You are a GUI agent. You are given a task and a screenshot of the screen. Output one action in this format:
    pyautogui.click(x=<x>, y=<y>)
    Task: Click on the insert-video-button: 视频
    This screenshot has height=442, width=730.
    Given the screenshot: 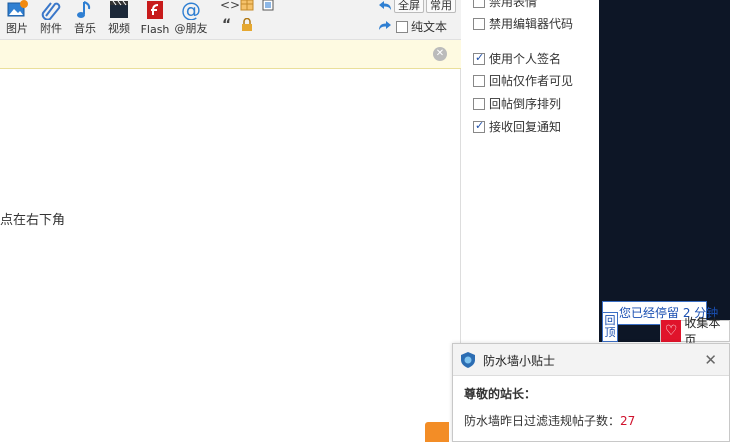 What is the action you would take?
    pyautogui.click(x=119, y=20)
    